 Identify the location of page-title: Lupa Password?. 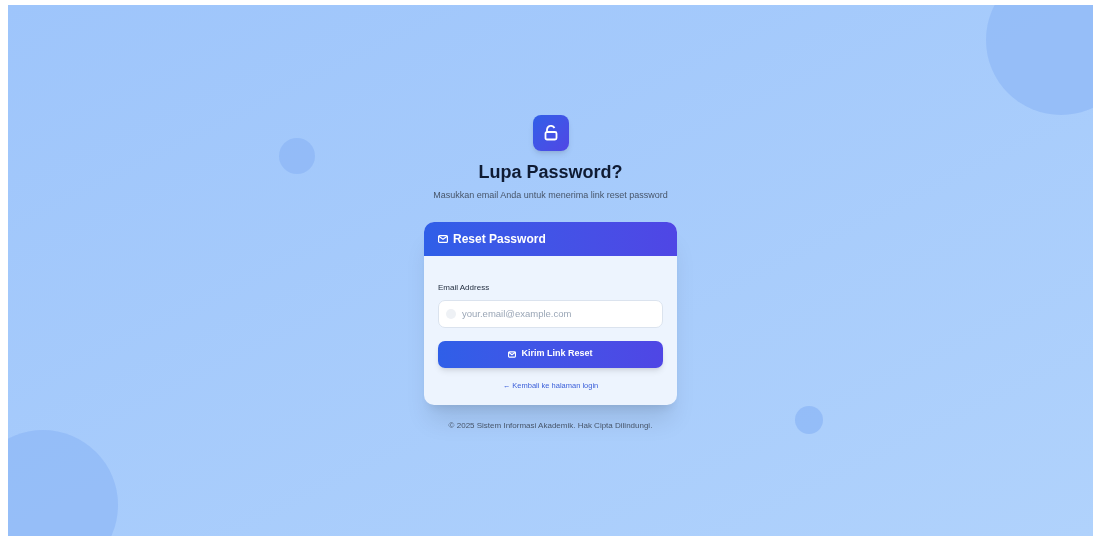
(550, 172).